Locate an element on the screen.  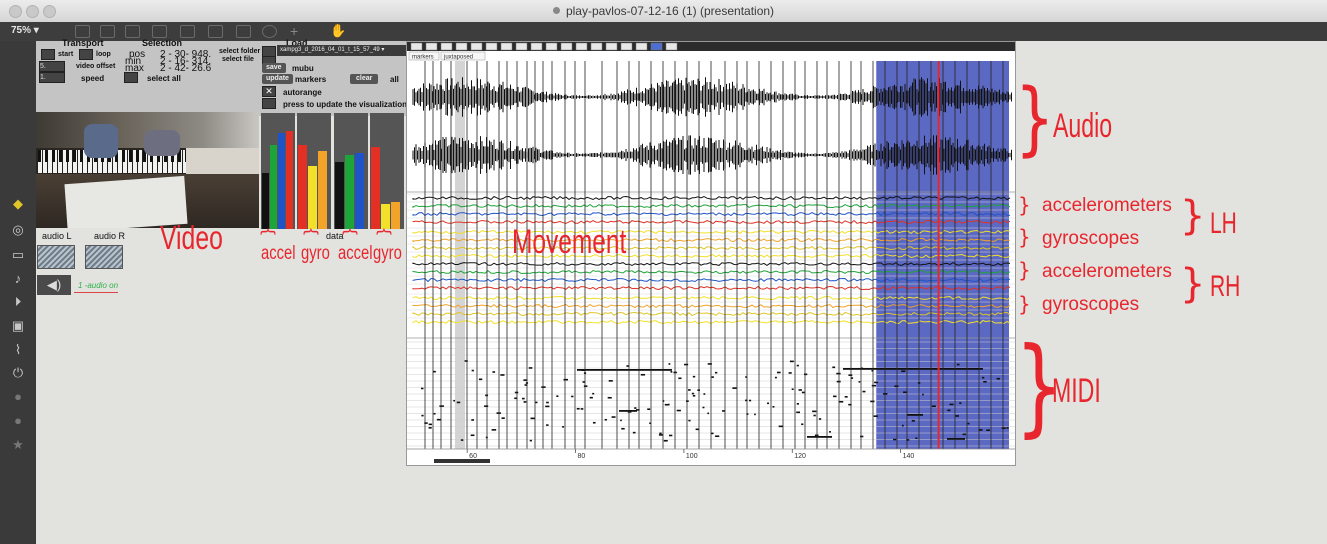
comment-icon is located at coordinates (132, 31).